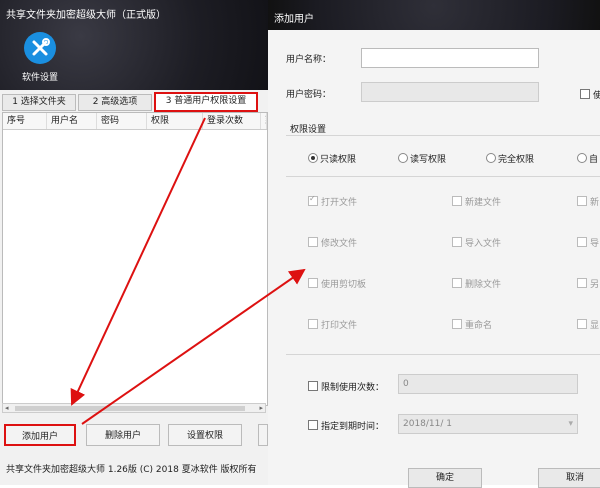 This screenshot has height=488, width=600. Describe the element at coordinates (25, 121) in the screenshot. I see `column-header: 序号` at that location.